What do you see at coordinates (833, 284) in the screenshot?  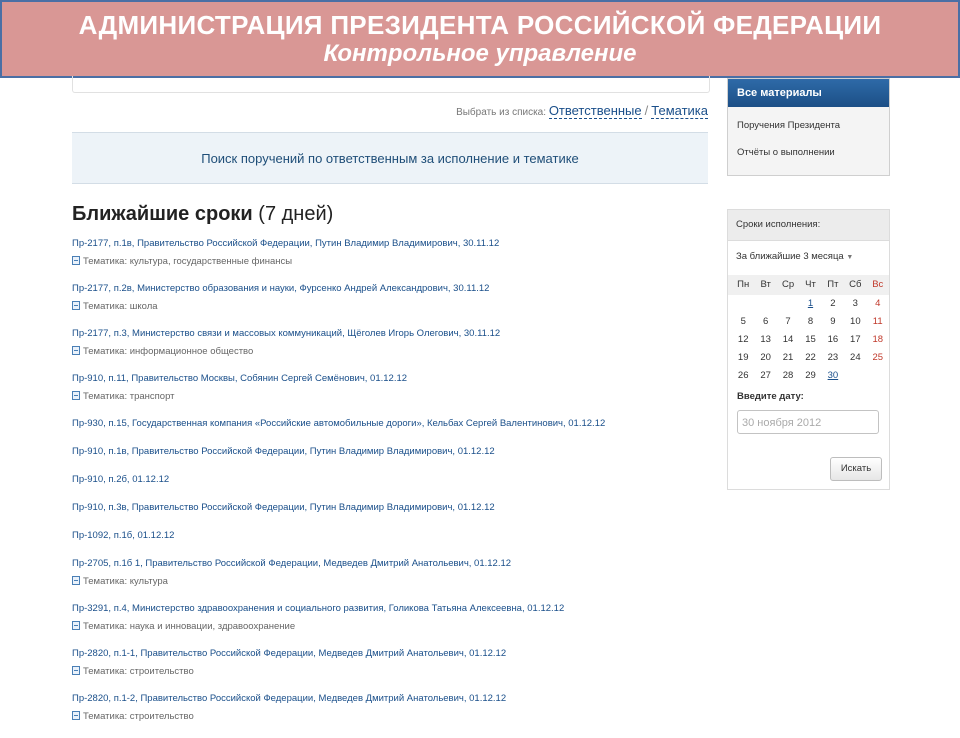 I see `calendar-weekday: Пт` at bounding box center [833, 284].